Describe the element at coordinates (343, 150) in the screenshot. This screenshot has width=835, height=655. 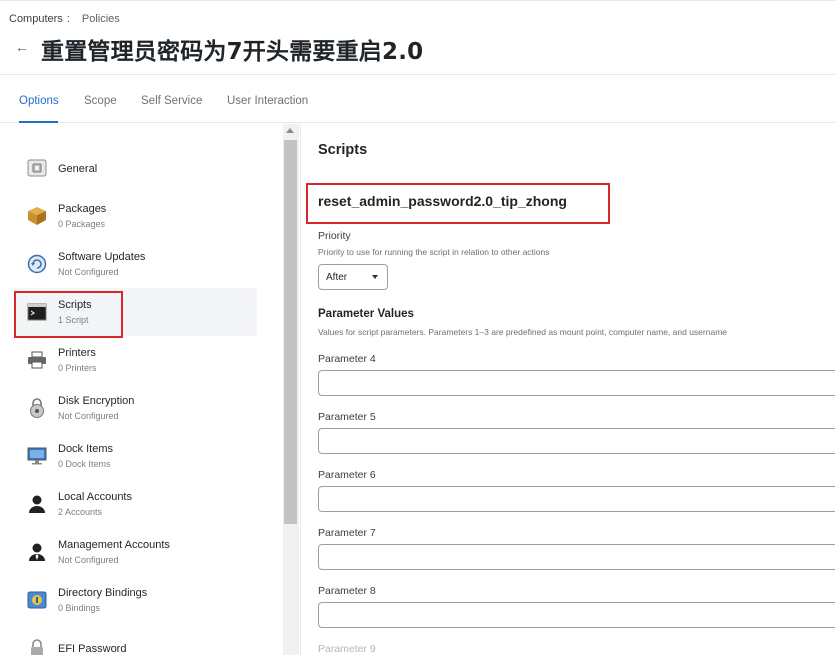
I see `section-title: Scripts` at that location.